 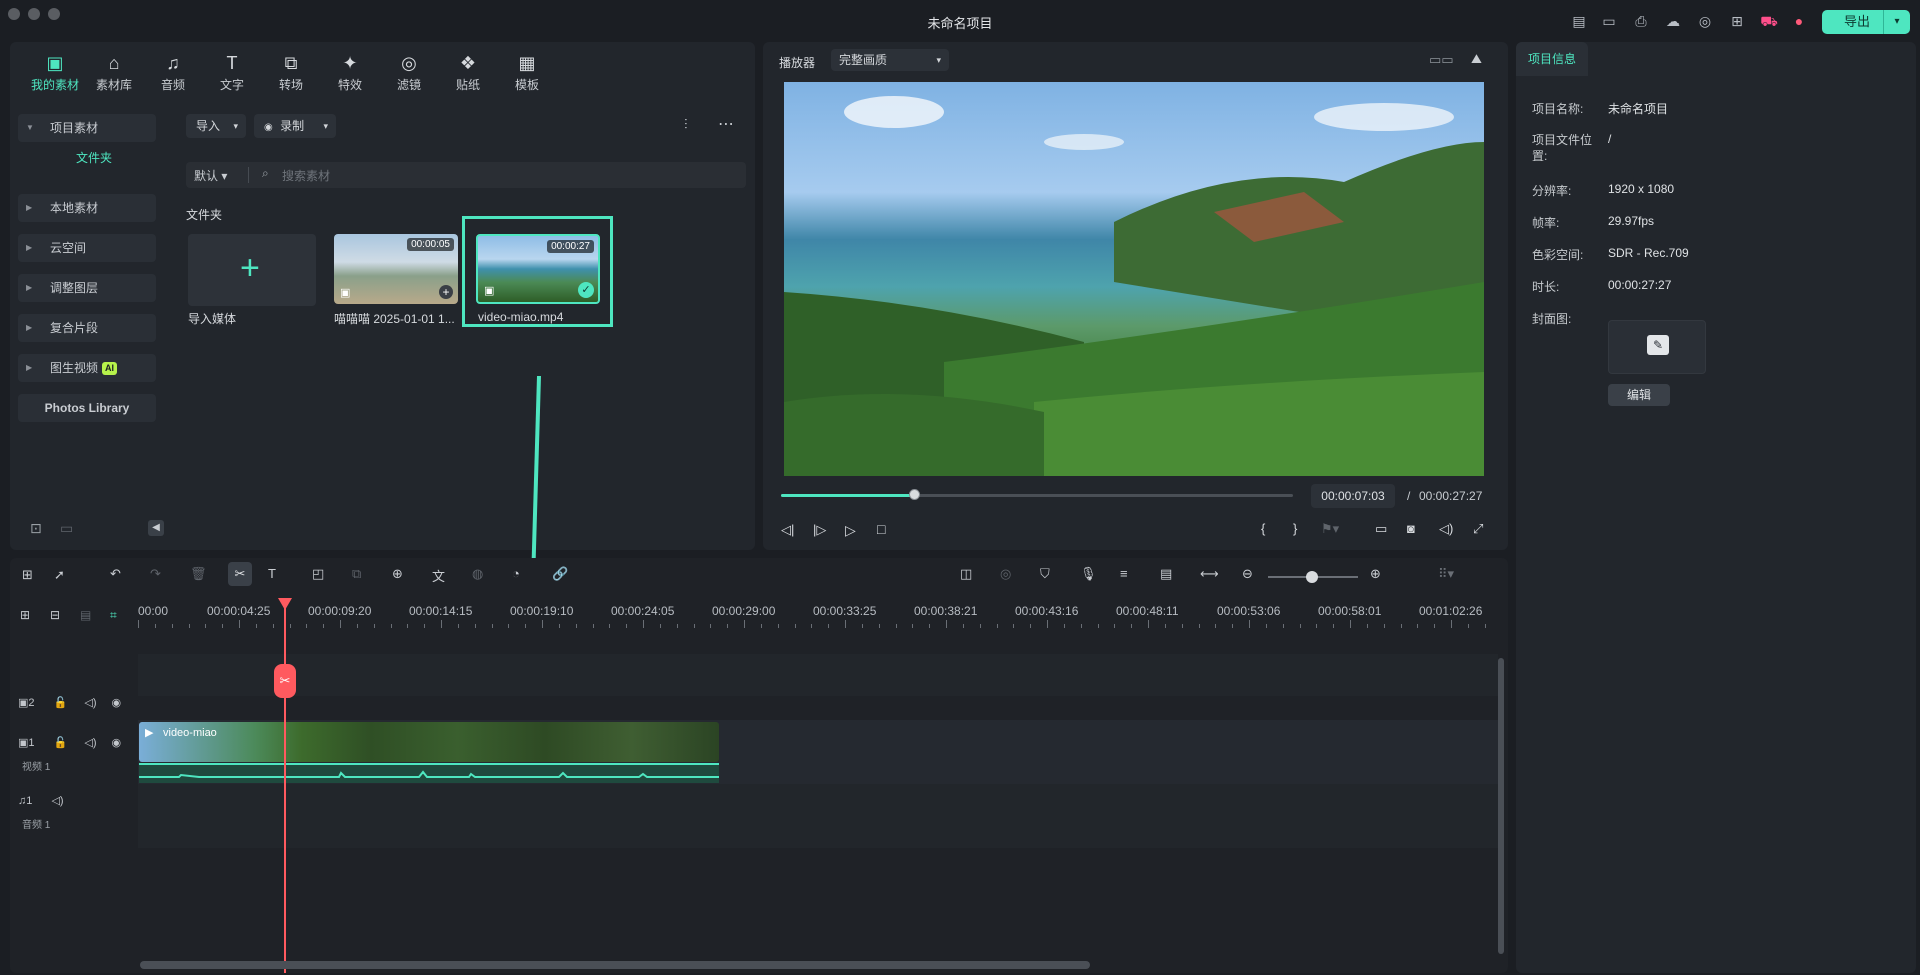 I want to click on scopes-icon: ⛰, so click(x=1476, y=59).